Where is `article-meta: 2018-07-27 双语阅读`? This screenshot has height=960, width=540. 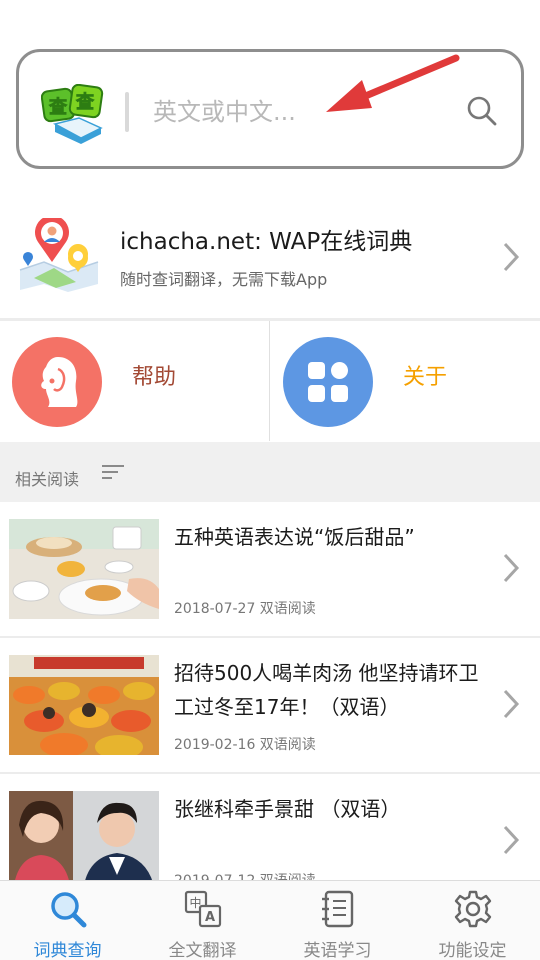 article-meta: 2018-07-27 双语阅读 is located at coordinates (245, 609).